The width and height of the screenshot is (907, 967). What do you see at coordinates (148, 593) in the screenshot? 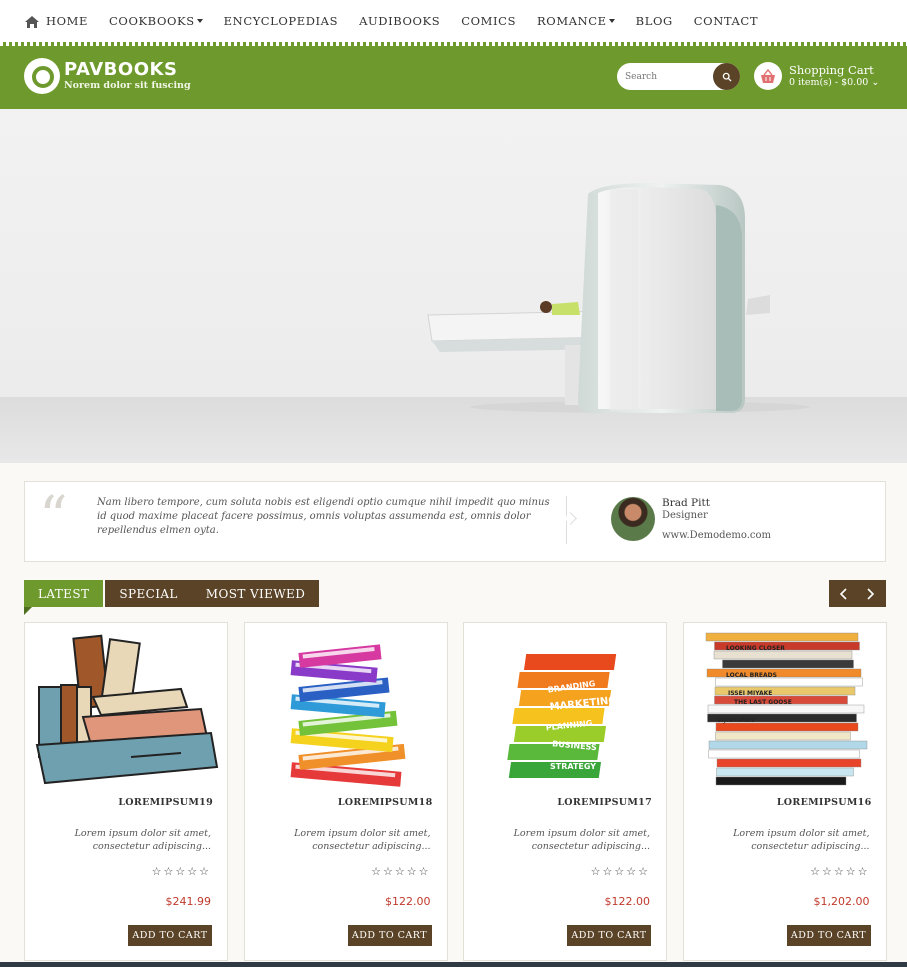
I see `tab-special: SPECIAL` at bounding box center [148, 593].